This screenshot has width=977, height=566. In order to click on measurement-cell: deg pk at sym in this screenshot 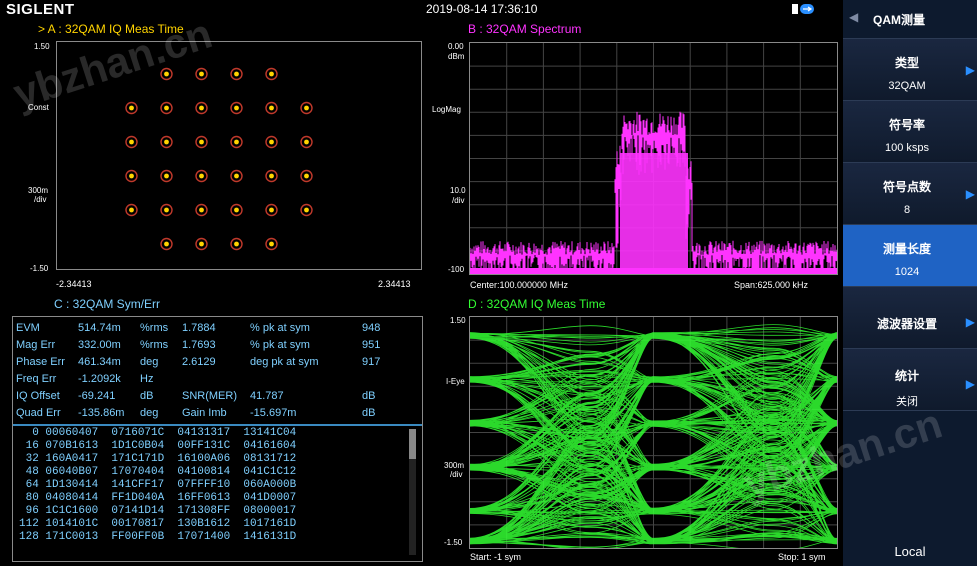, I will do `click(284, 361)`.